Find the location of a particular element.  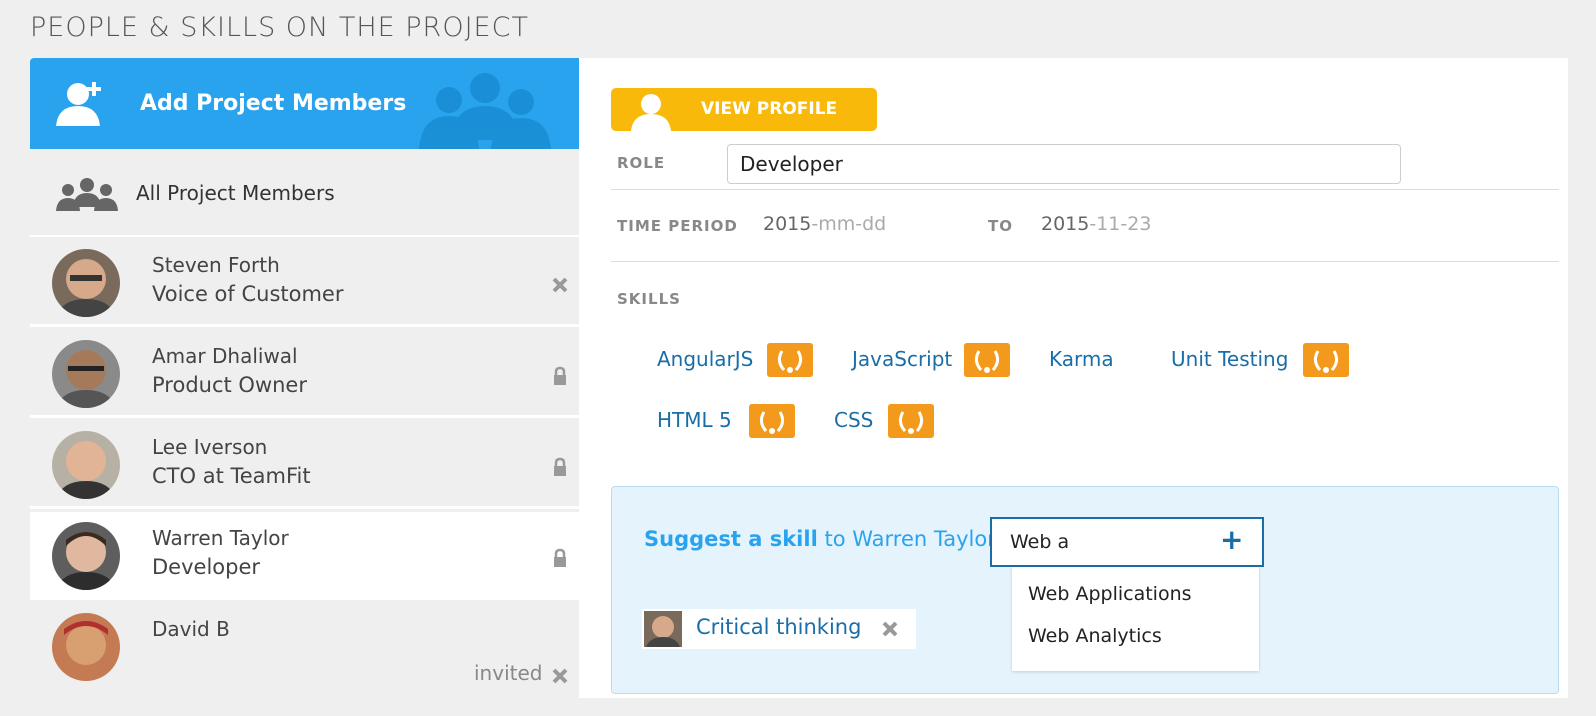

skill-name: CSS is located at coordinates (854, 420).